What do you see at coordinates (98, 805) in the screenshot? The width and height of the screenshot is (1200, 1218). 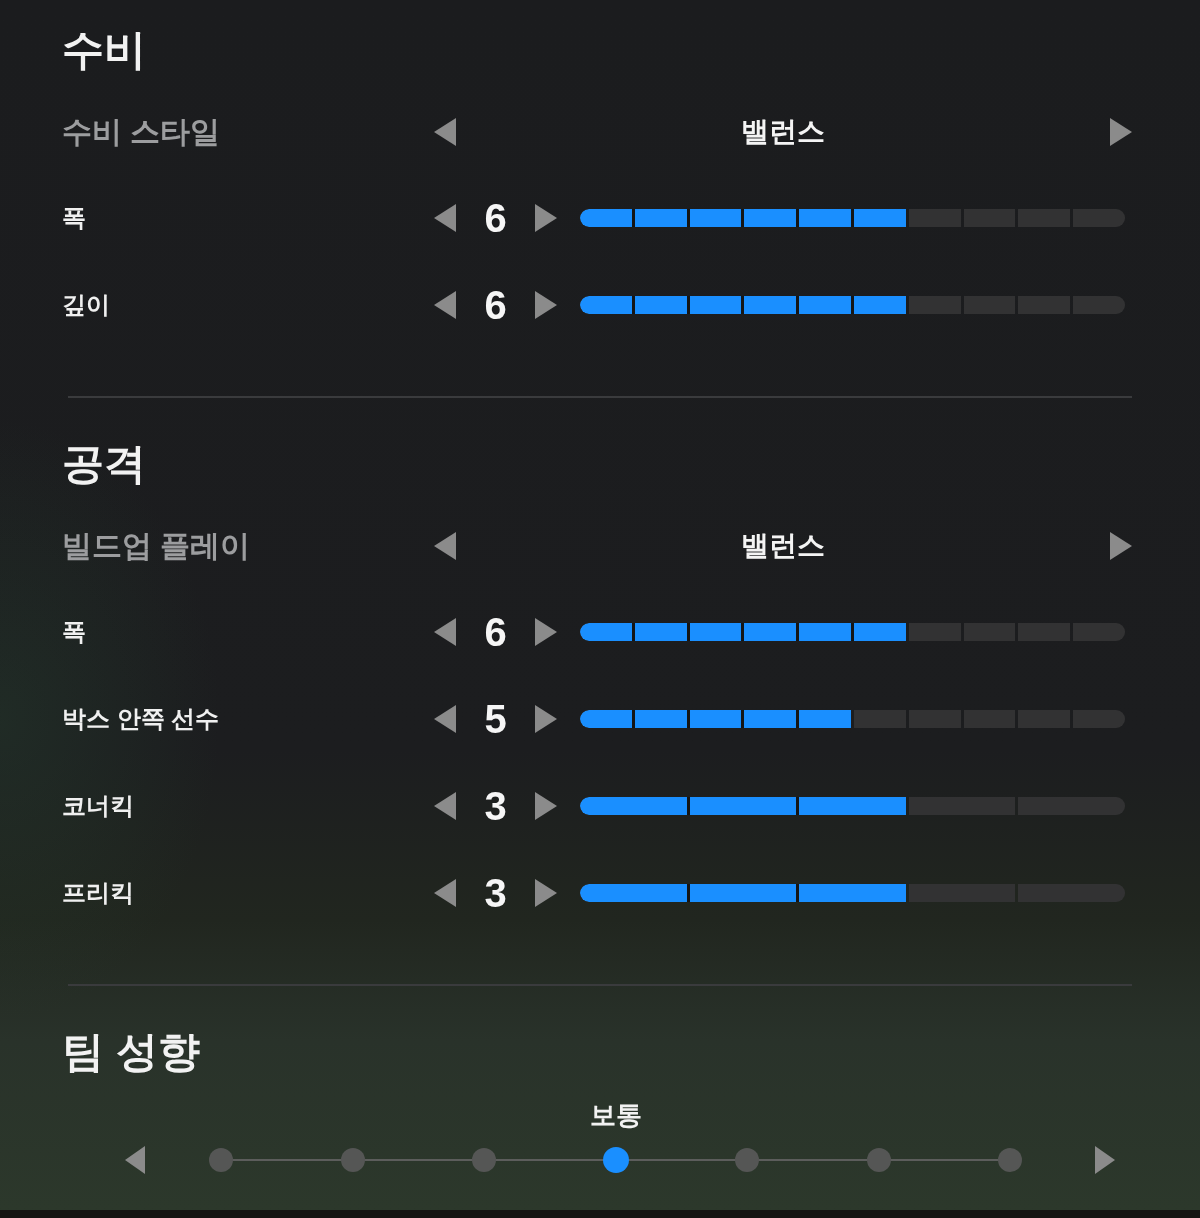 I see `setting-label: 코너킥` at bounding box center [98, 805].